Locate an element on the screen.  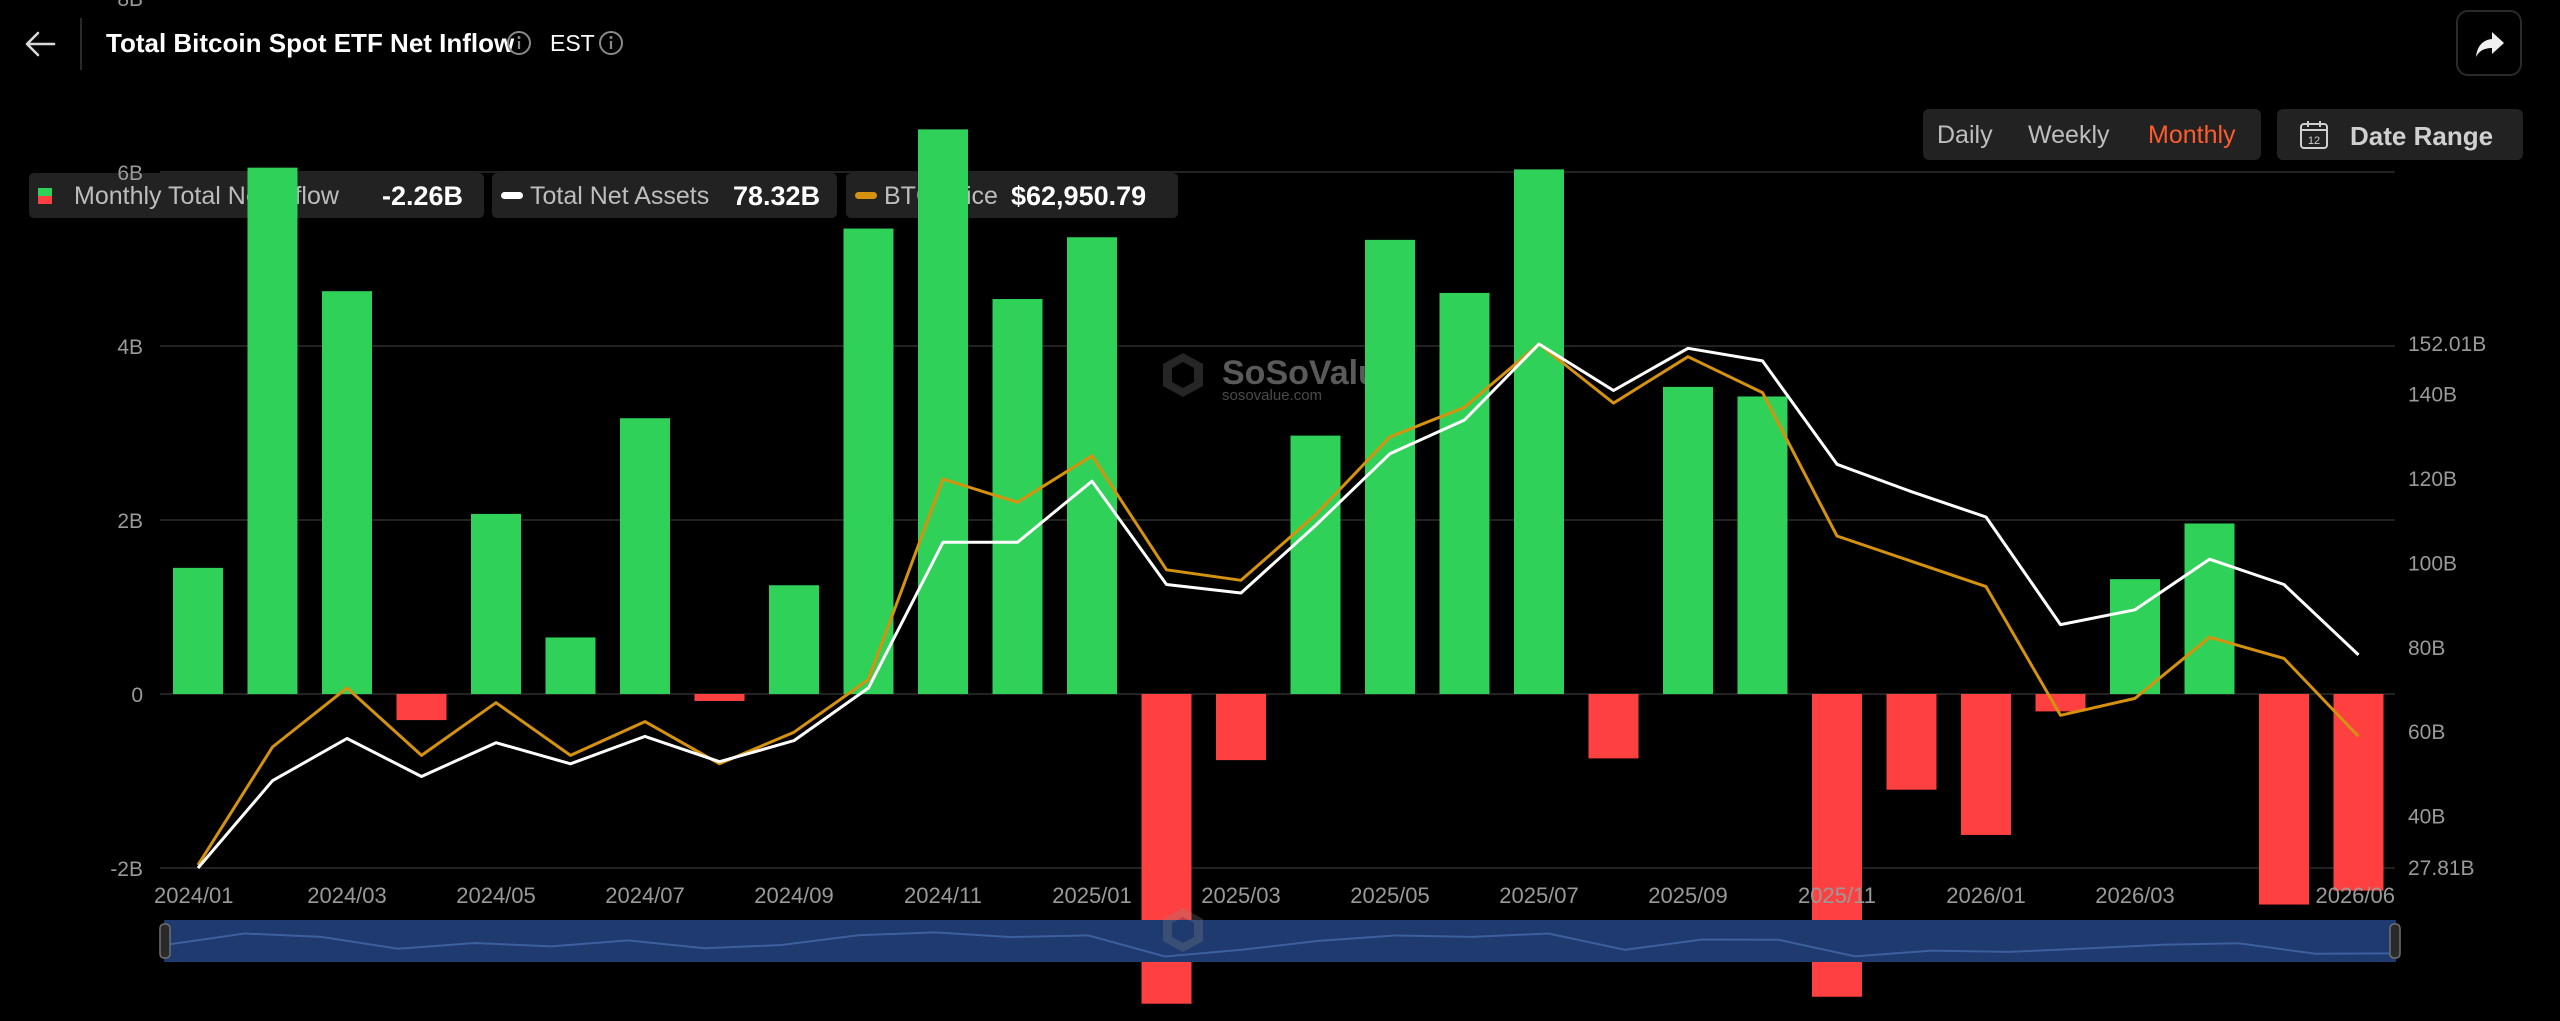
x-tick-label: 2025/03 is located at coordinates (1241, 895).